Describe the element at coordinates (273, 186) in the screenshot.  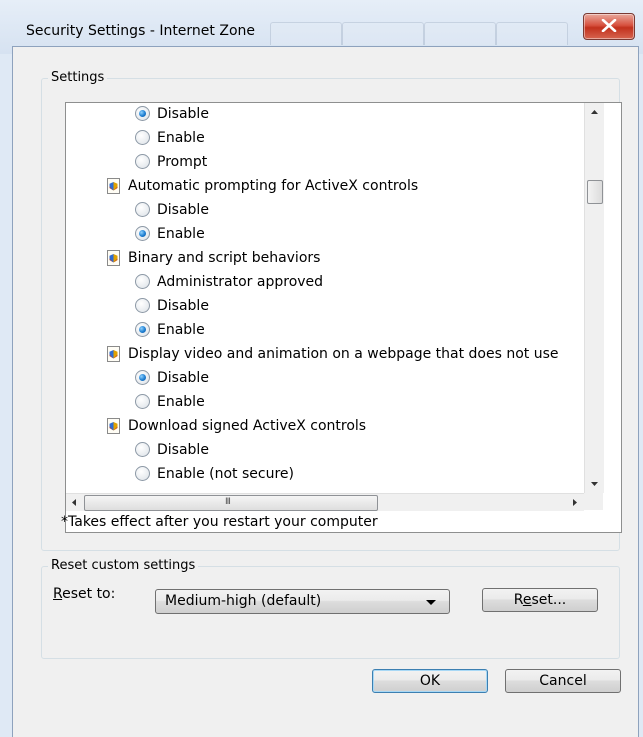
I see `category-label: Automatic prompting for ActiveX controls` at that location.